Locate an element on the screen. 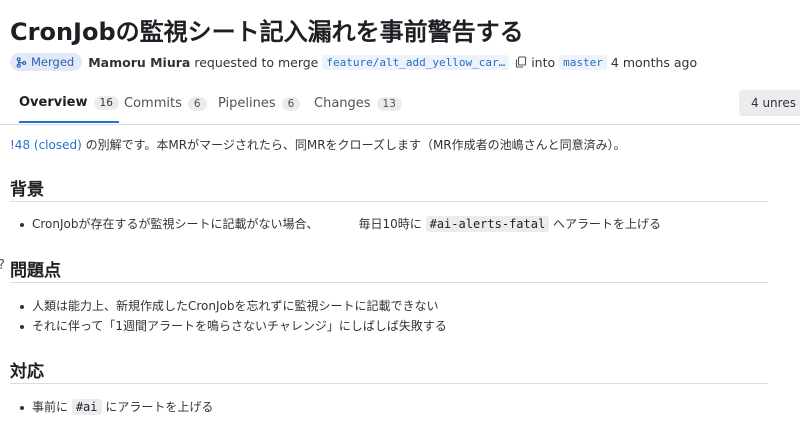 This screenshot has height=431, width=800. page-title: CronJobの監視シート記入漏れを事前警告する is located at coordinates (267, 32).